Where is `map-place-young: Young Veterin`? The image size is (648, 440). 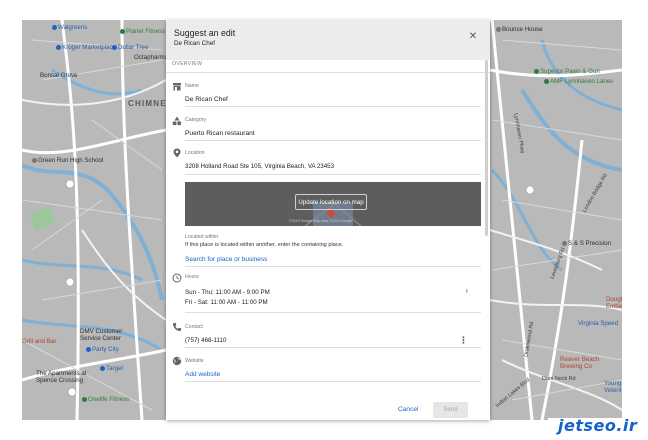 map-place-young: Young Veterin is located at coordinates (613, 387).